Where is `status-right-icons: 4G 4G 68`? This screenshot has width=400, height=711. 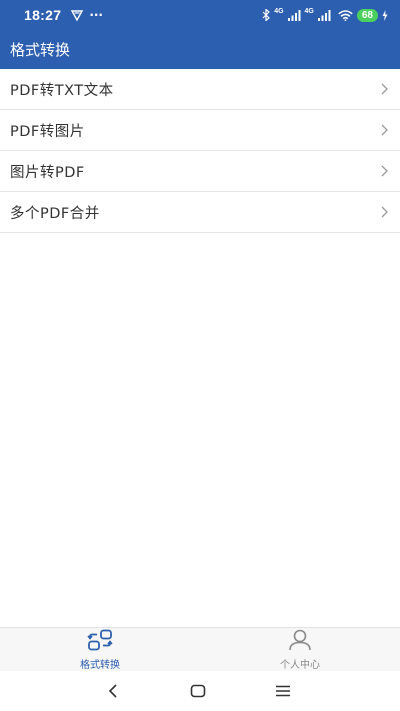 status-right-icons: 4G 4G 68 is located at coordinates (325, 15).